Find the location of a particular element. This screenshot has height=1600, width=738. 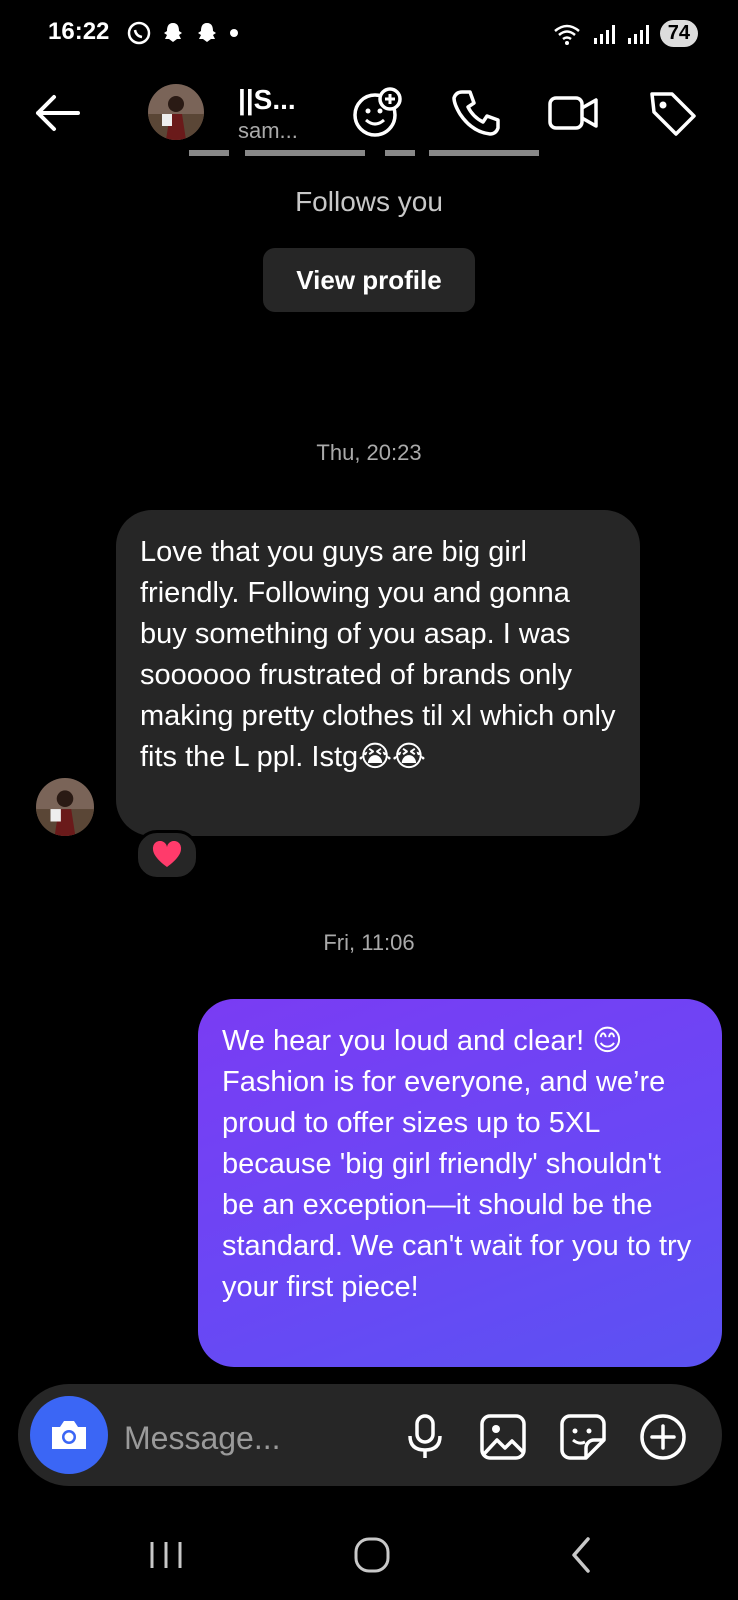

message-timestamp: Fri, 11:06 is located at coordinates (369, 942).